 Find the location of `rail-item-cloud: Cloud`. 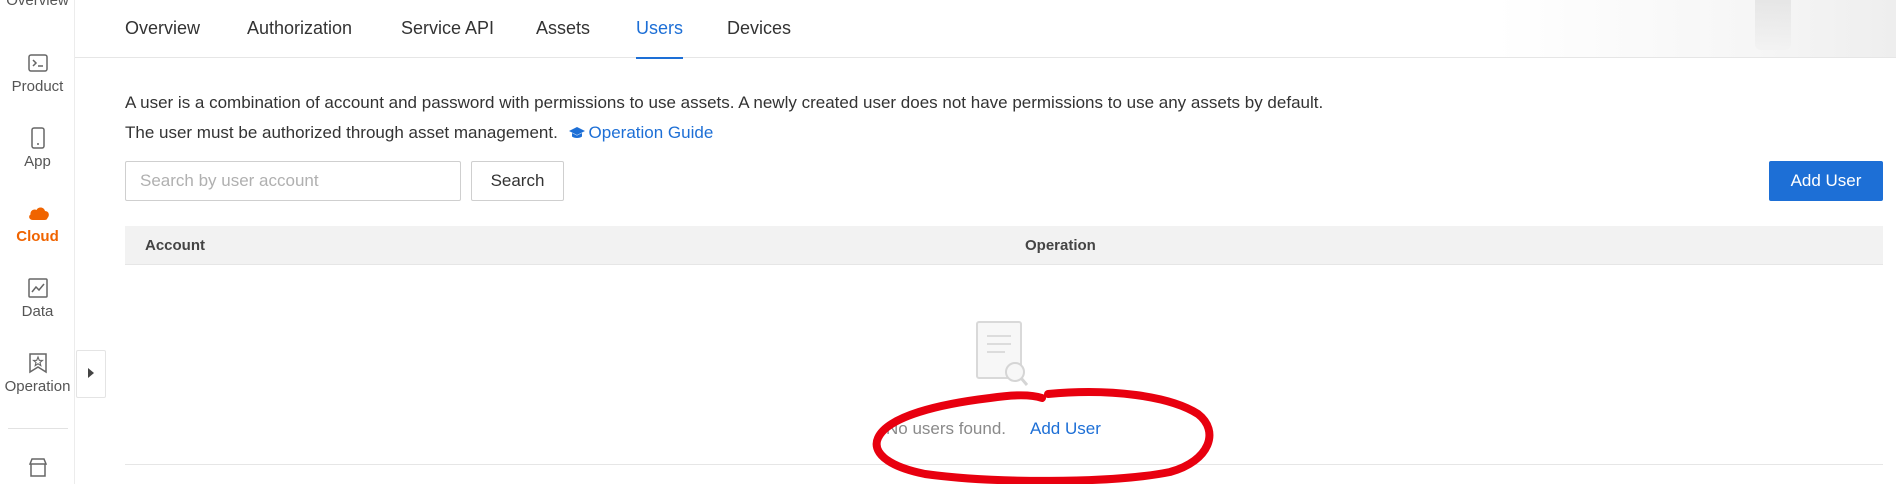

rail-item-cloud: Cloud is located at coordinates (37, 223).